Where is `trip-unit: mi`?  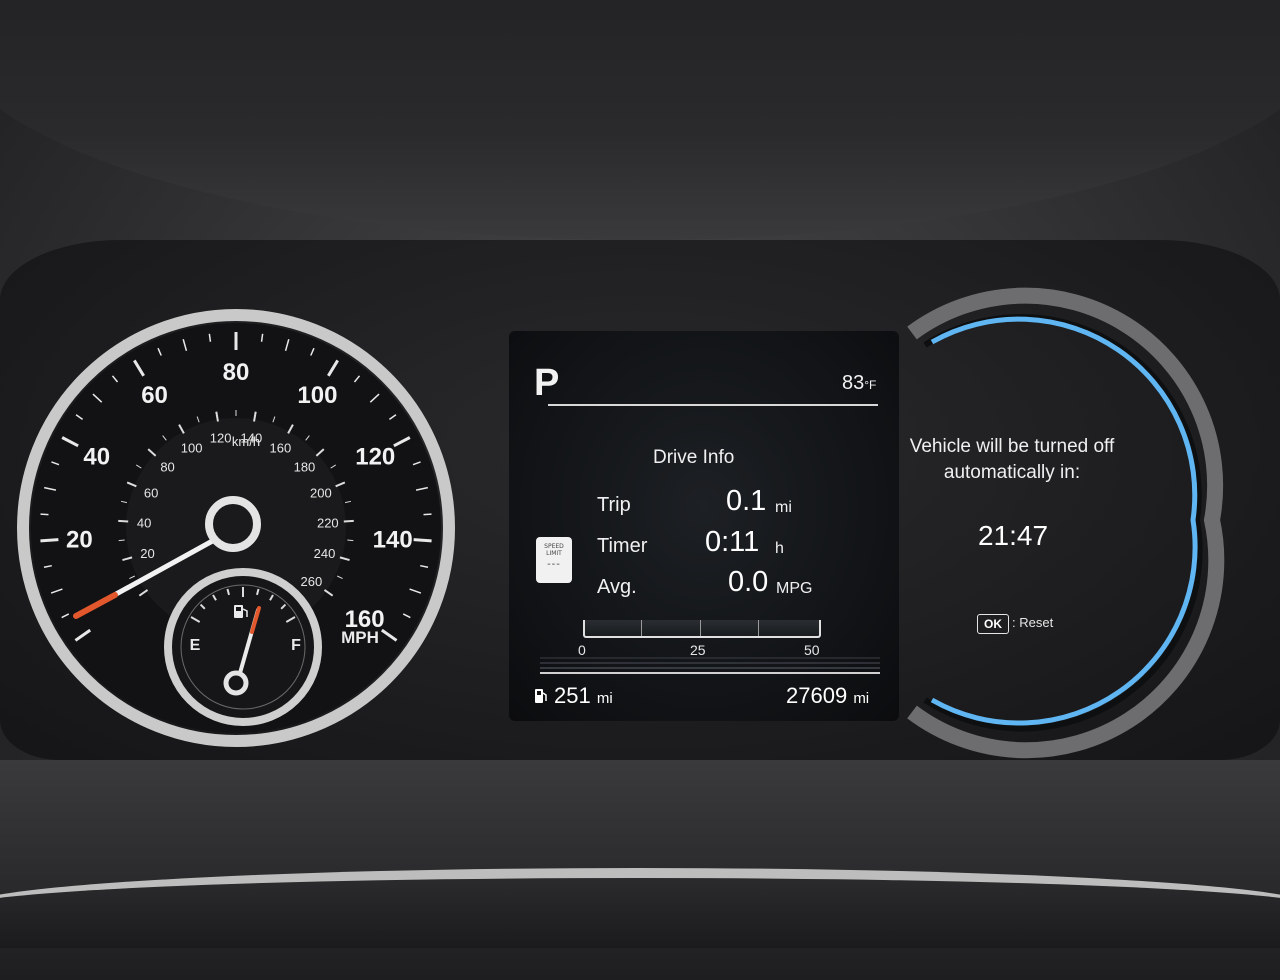
trip-unit: mi is located at coordinates (783, 507).